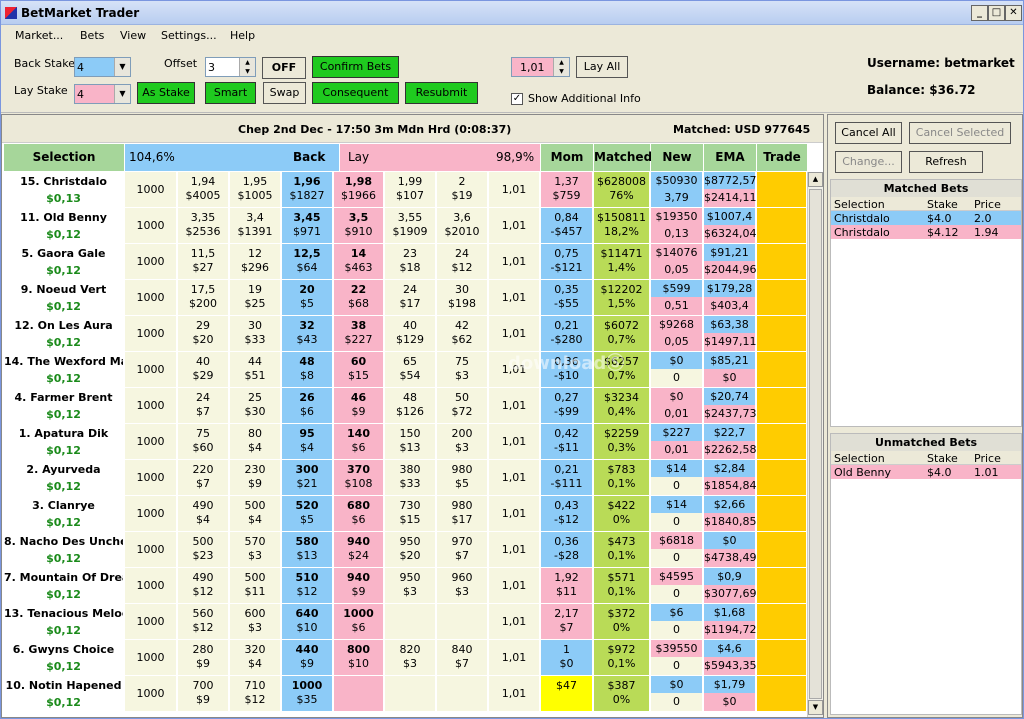 This screenshot has width=1024, height=719. What do you see at coordinates (284, 93) in the screenshot?
I see `swap-button: Swap` at bounding box center [284, 93].